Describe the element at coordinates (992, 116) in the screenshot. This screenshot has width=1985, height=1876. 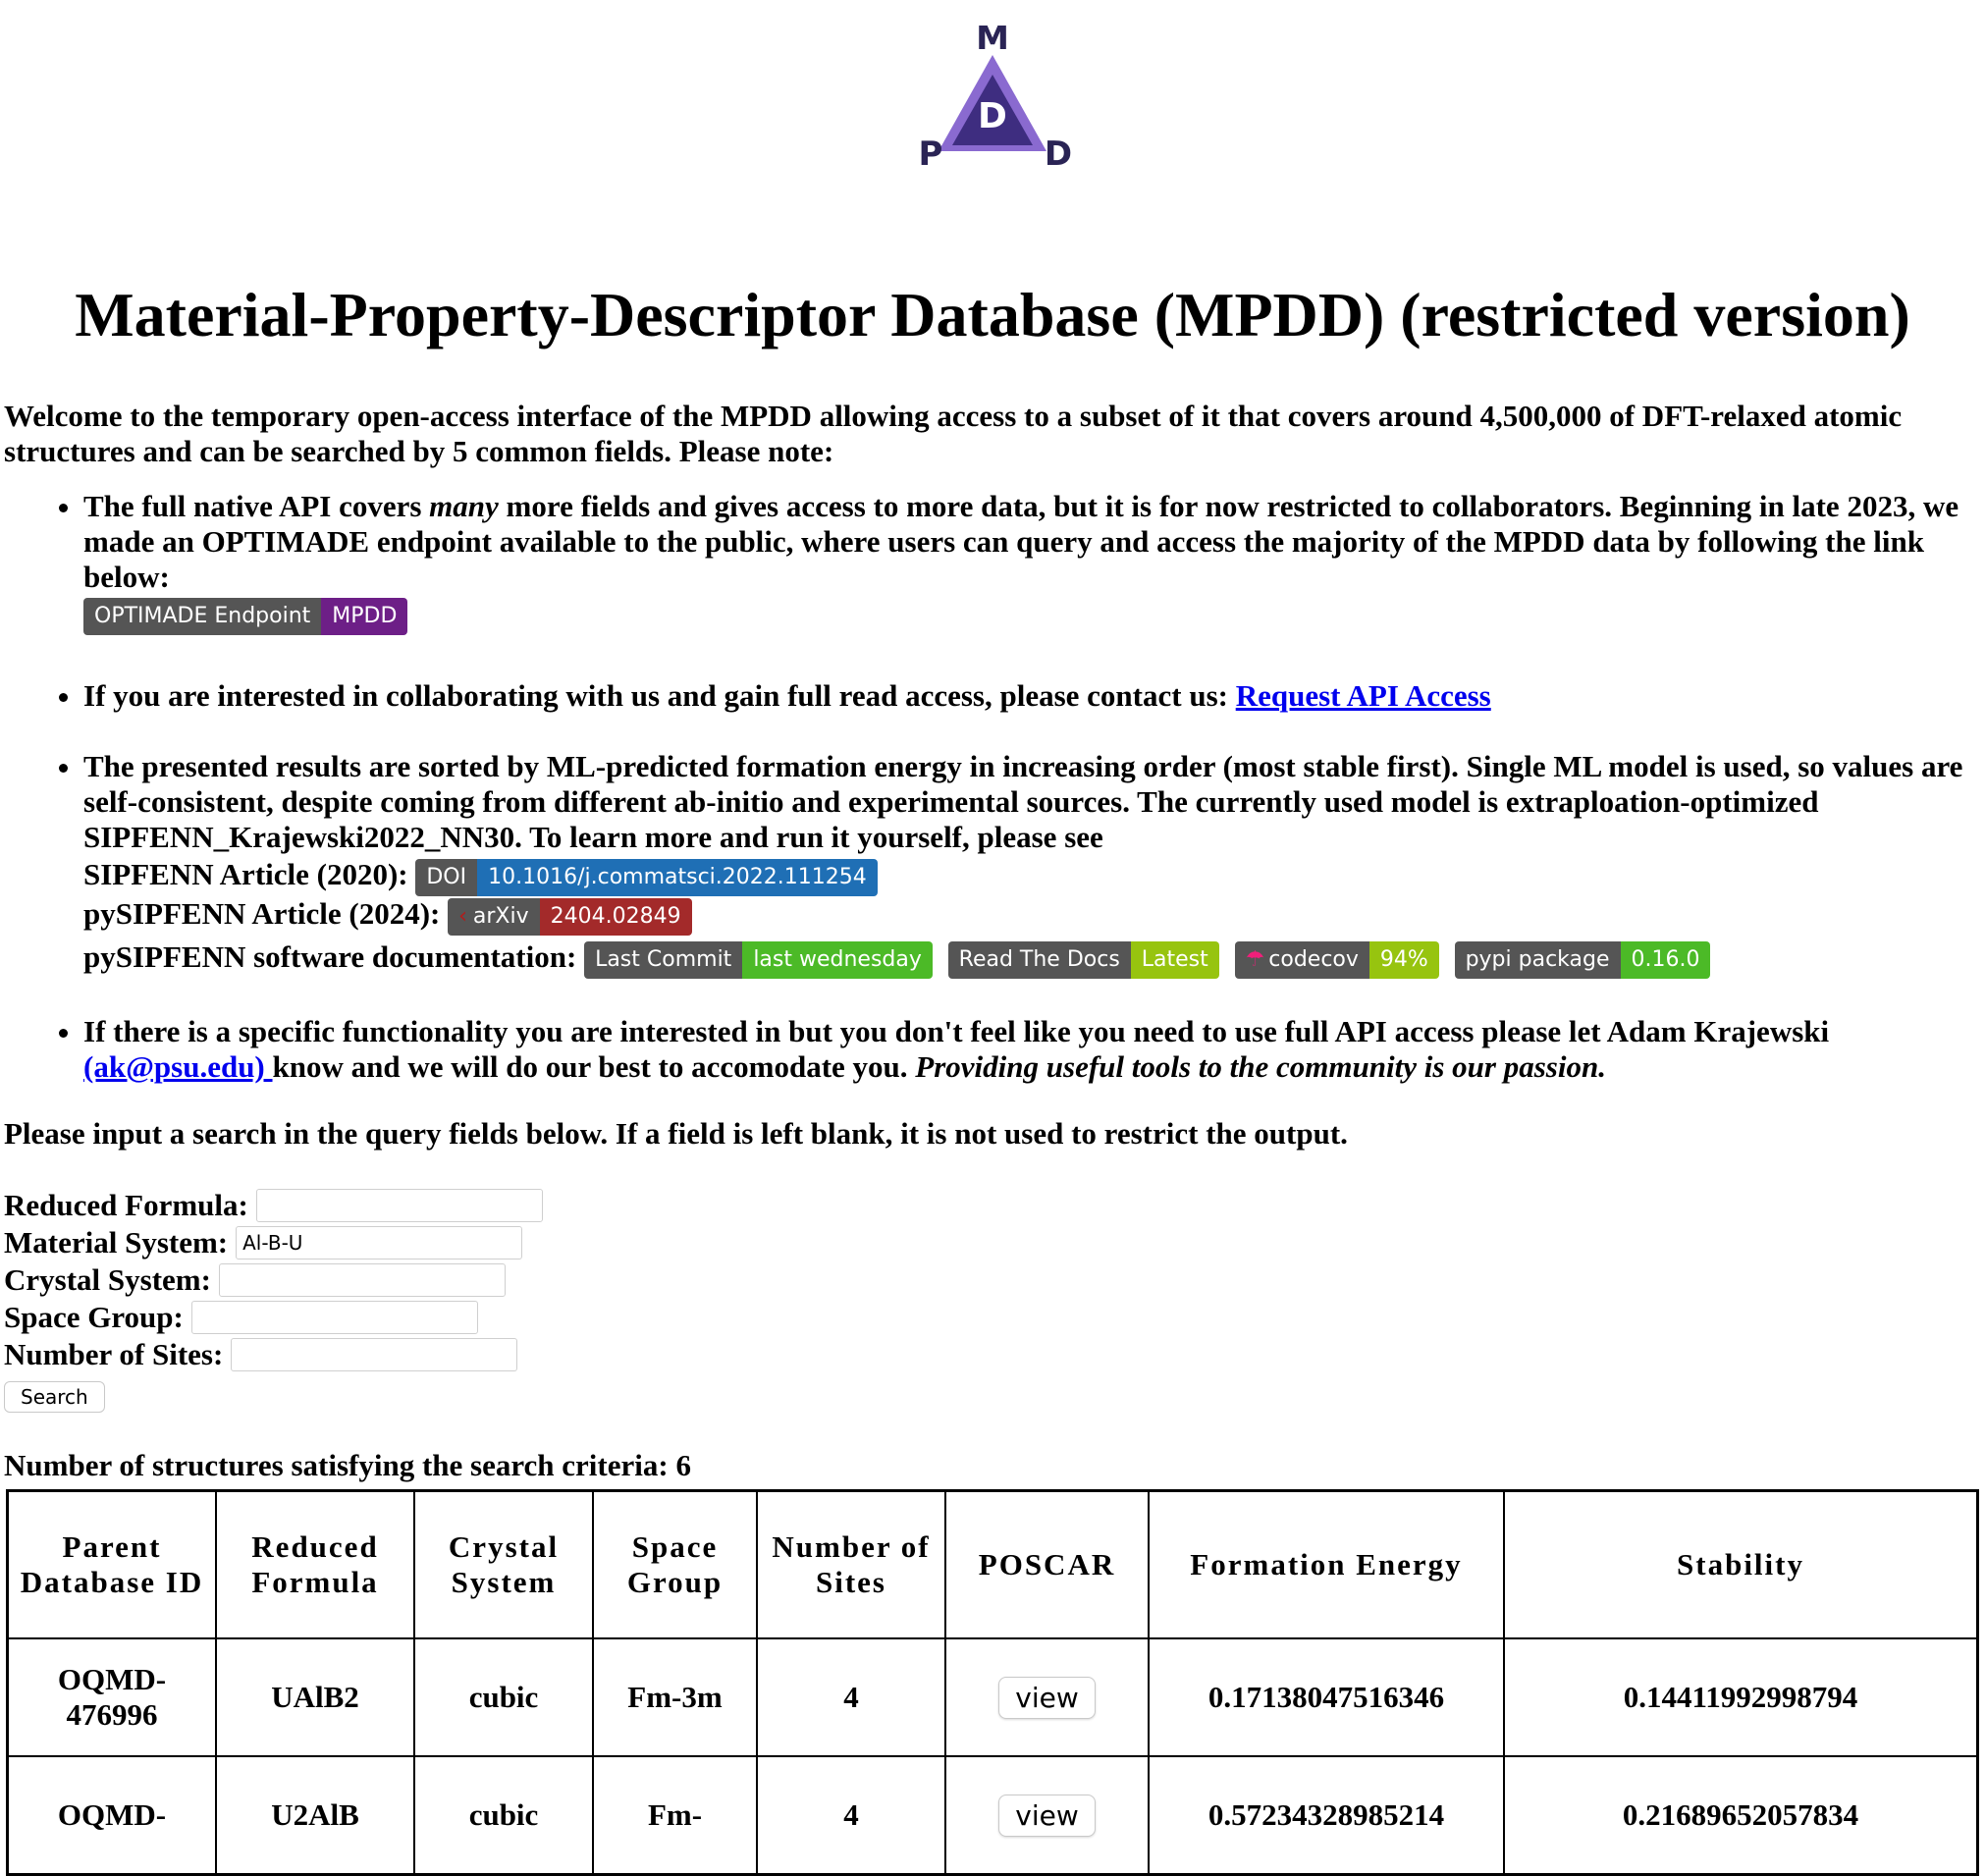
I see `logo-letter-center: D` at that location.